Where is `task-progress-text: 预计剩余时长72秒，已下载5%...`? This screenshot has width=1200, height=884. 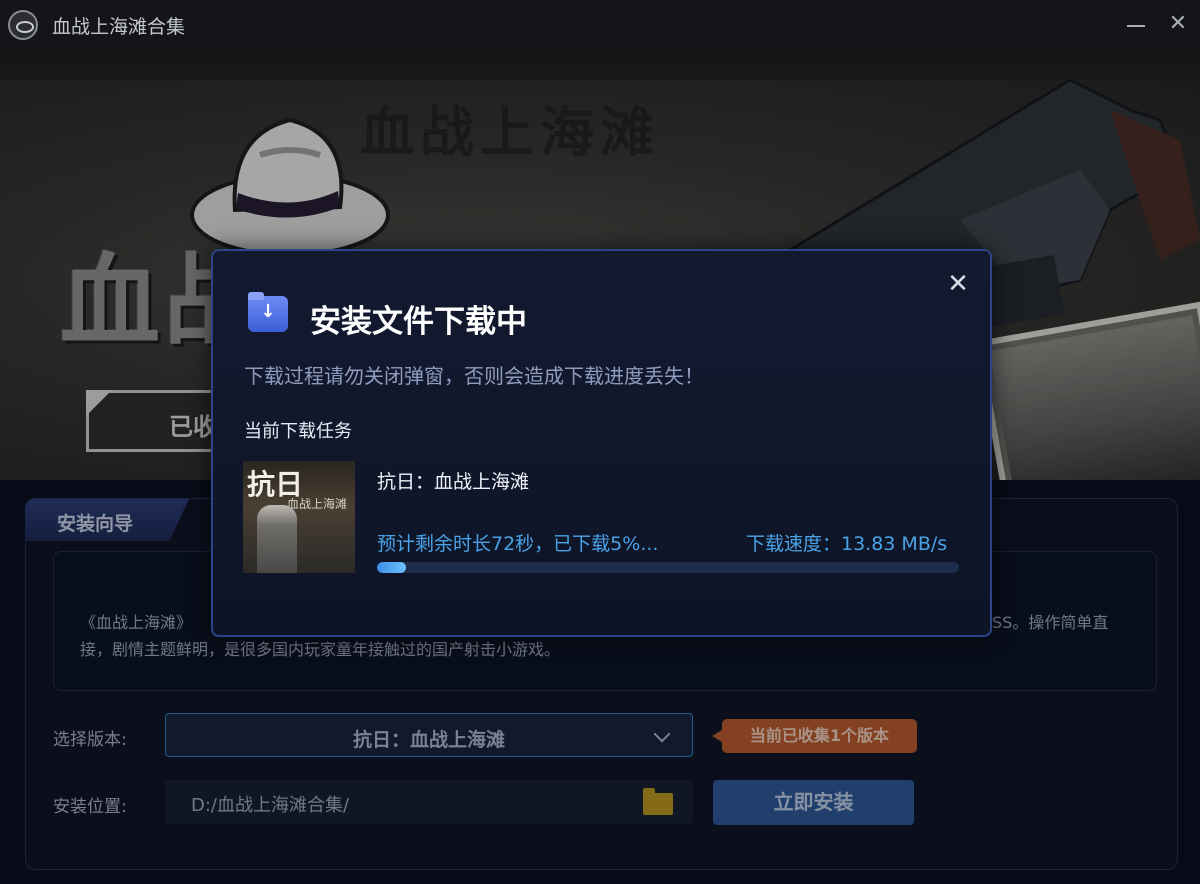
task-progress-text: 预计剩余时长72秒，已下载5%... is located at coordinates (518, 544).